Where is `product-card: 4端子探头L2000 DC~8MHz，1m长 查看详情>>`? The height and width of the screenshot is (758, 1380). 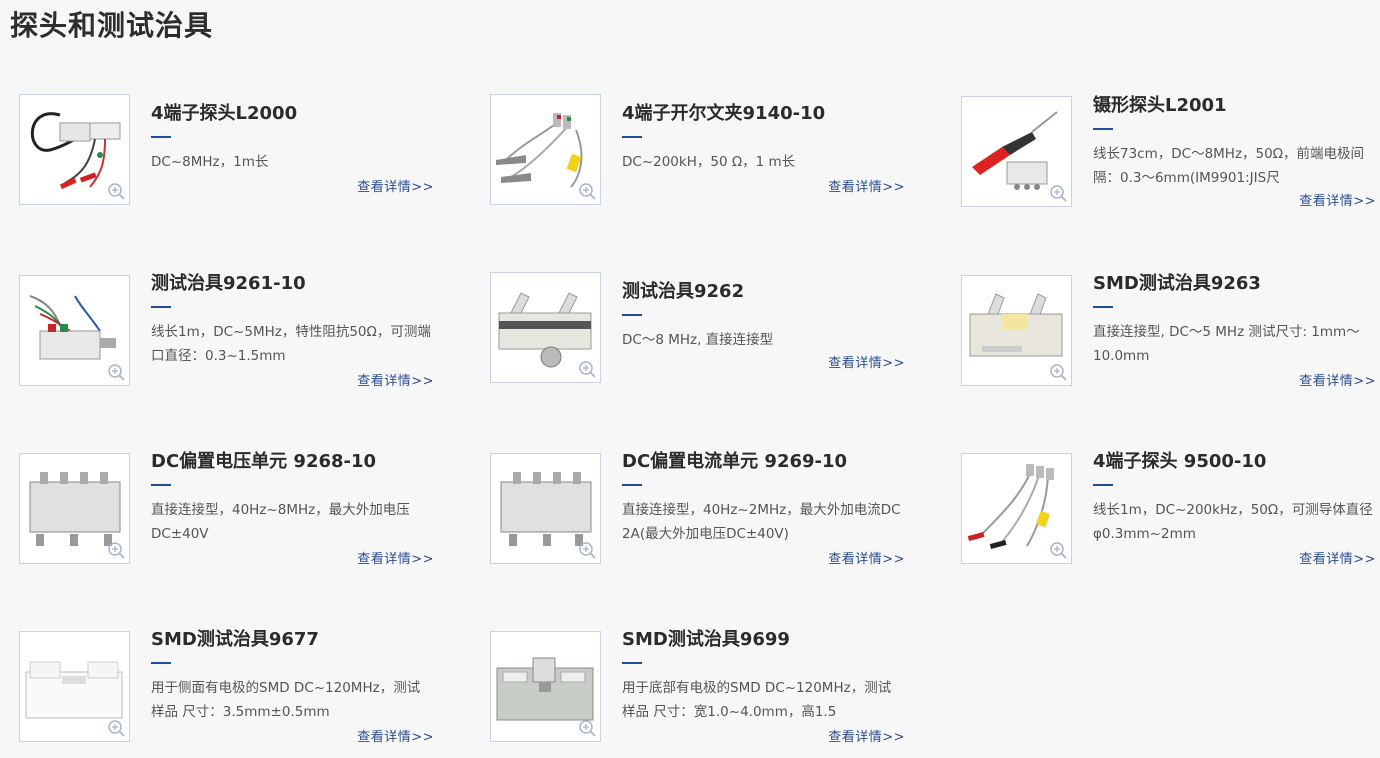
product-card: 4端子探头L2000 DC~8MHz，1m长 查看详情>> is located at coordinates (226, 159).